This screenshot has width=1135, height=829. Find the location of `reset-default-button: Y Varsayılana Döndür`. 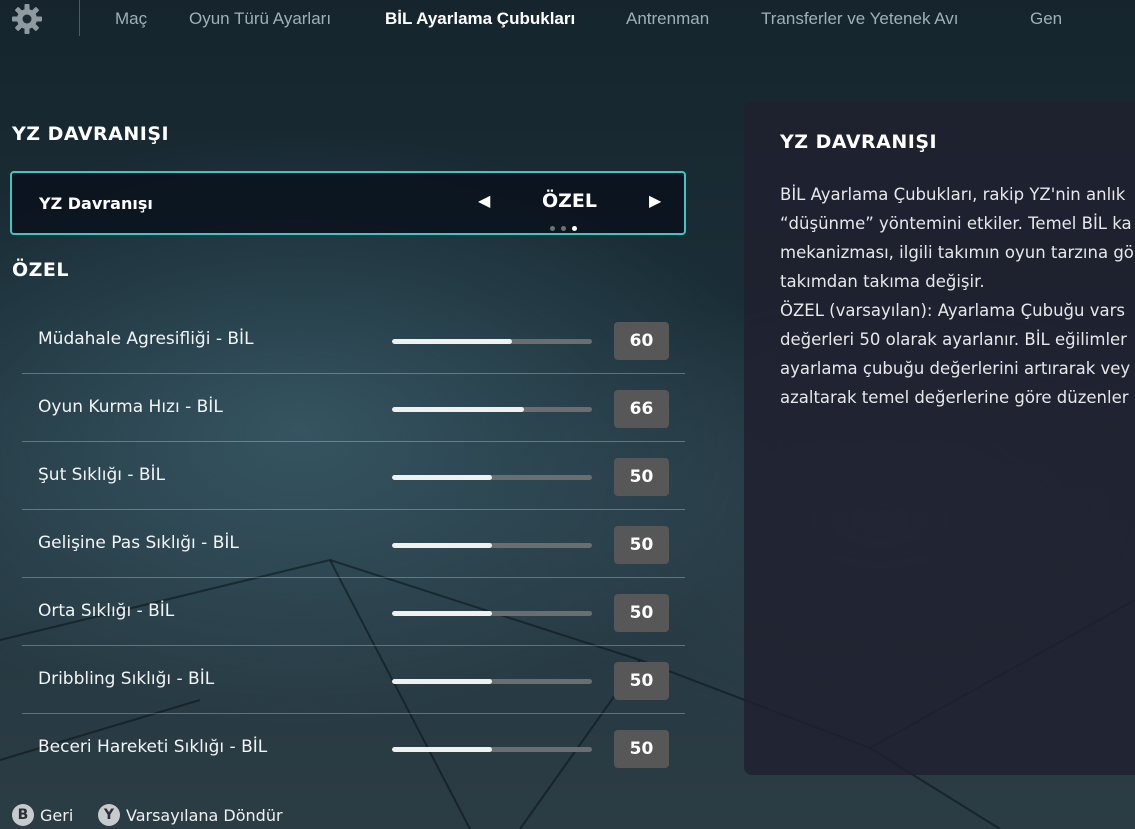

reset-default-button: Y Varsayılana Döndür is located at coordinates (190, 815).